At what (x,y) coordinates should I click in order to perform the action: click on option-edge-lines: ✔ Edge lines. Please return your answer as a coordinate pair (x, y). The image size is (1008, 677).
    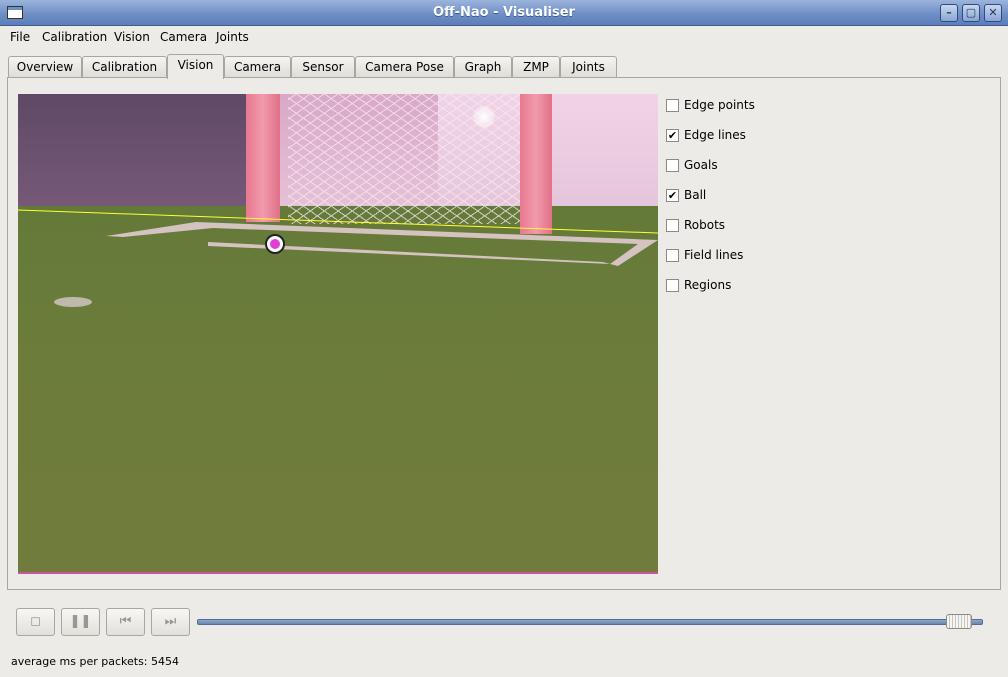
    Looking at the image, I should click on (766, 136).